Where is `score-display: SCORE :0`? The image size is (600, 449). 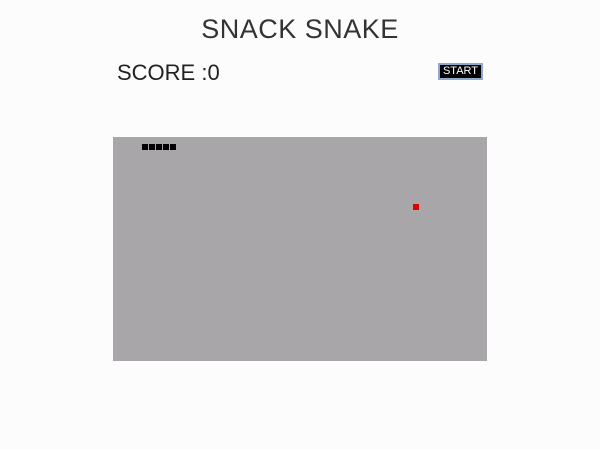
score-display: SCORE :0 is located at coordinates (168, 72).